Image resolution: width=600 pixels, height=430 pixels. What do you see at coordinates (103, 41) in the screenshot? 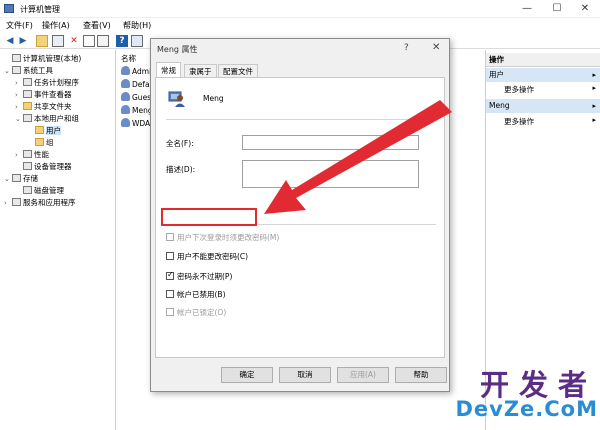
I see `refresh-icon` at bounding box center [103, 41].